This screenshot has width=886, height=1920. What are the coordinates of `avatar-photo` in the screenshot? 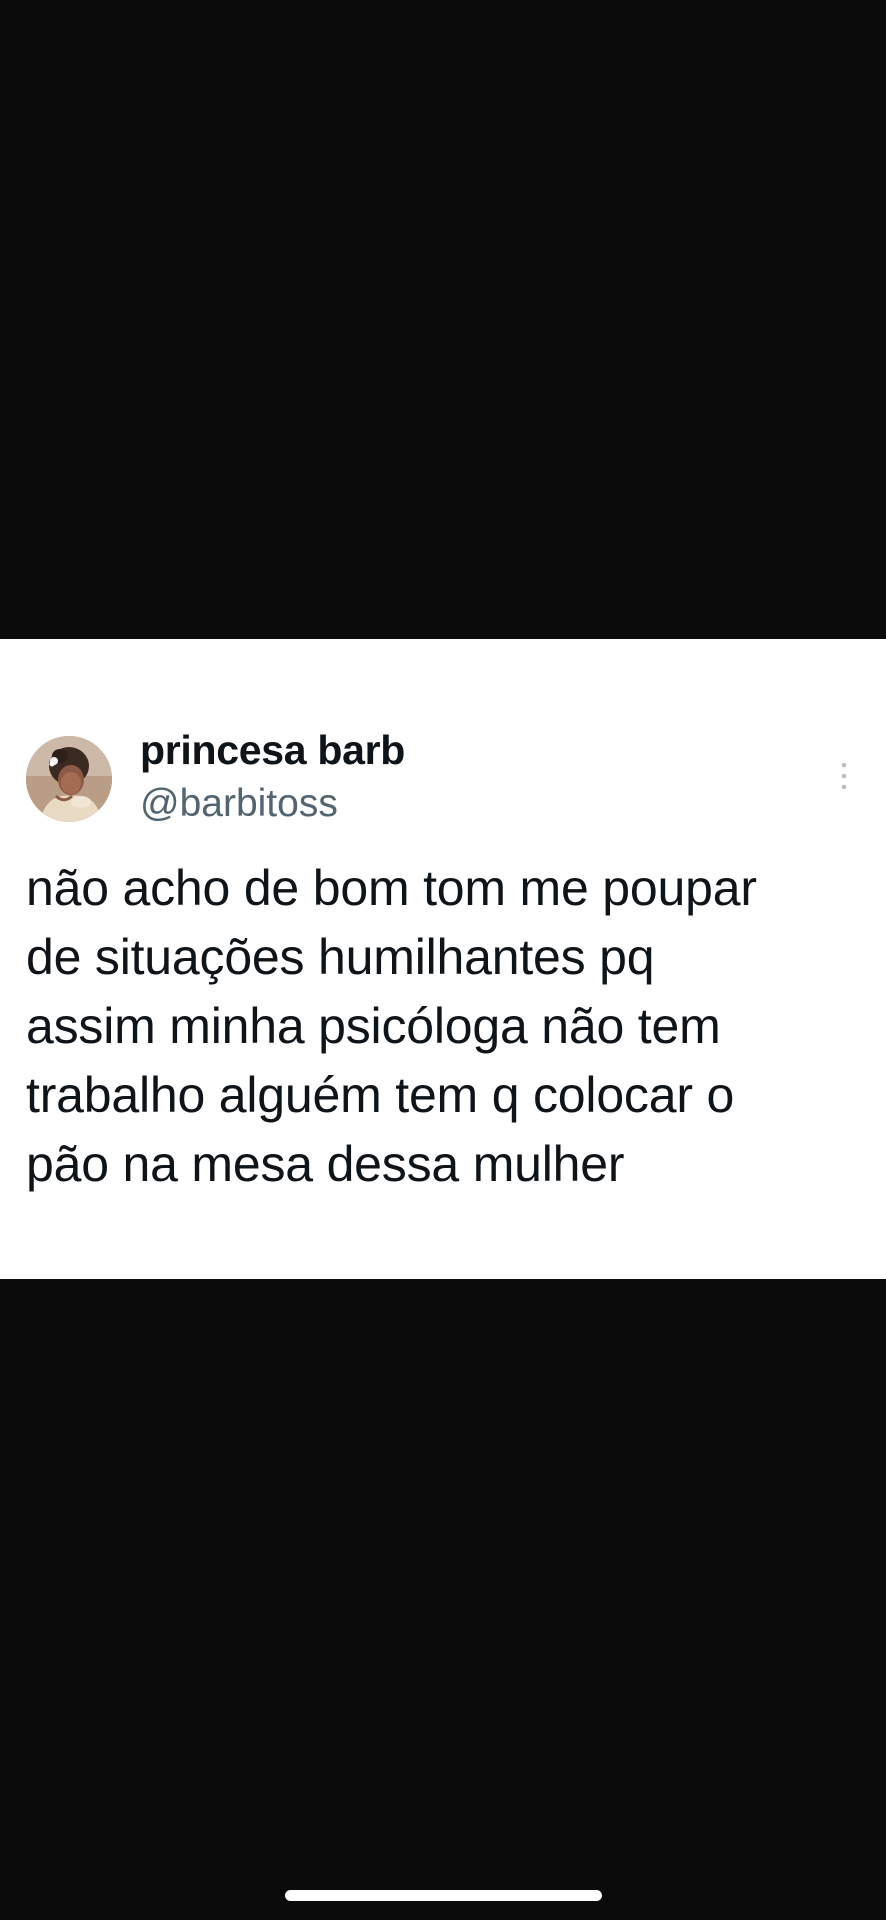 It's located at (69, 779).